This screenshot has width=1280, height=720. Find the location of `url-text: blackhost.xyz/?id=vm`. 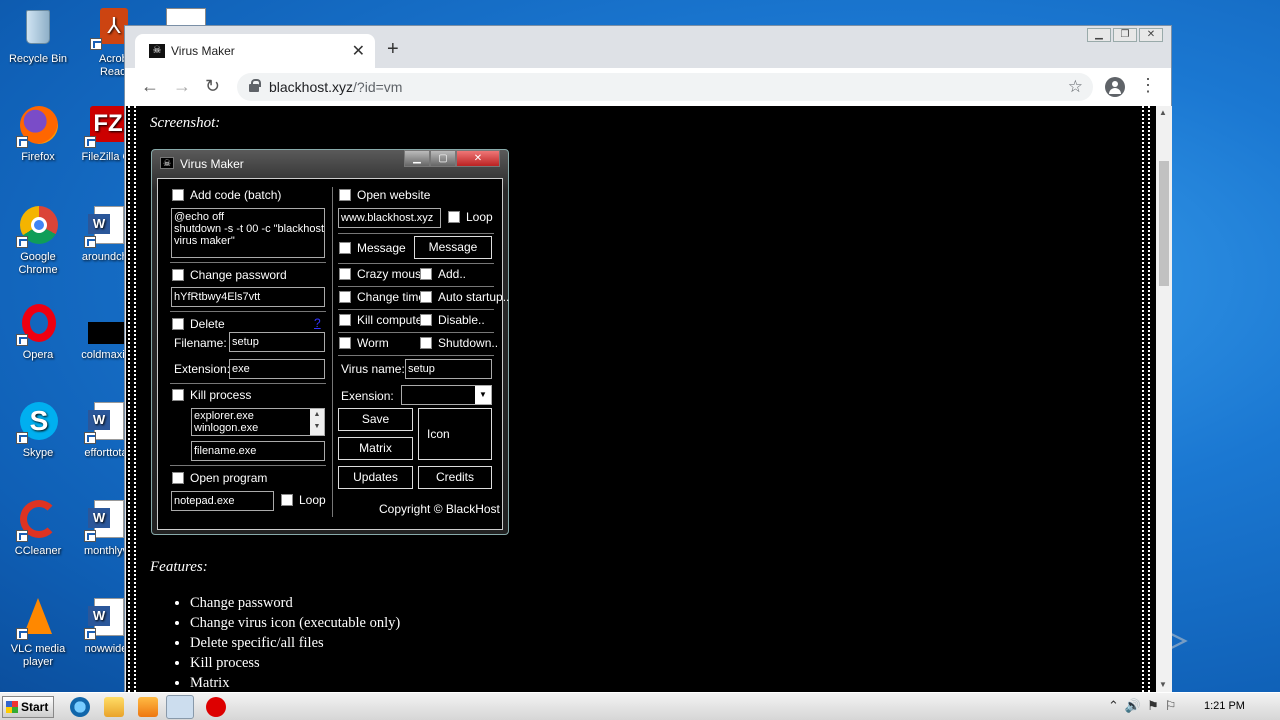

url-text: blackhost.xyz/?id=vm is located at coordinates (335, 87).